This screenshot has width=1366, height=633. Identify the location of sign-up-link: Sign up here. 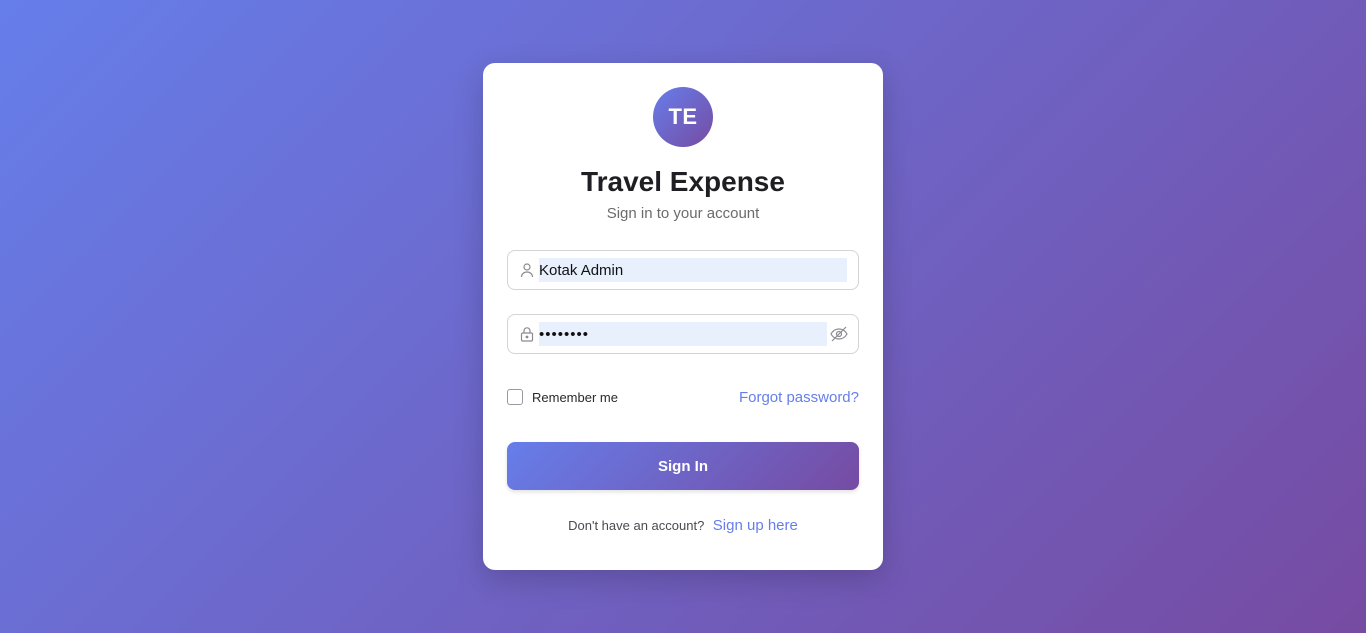
(755, 525).